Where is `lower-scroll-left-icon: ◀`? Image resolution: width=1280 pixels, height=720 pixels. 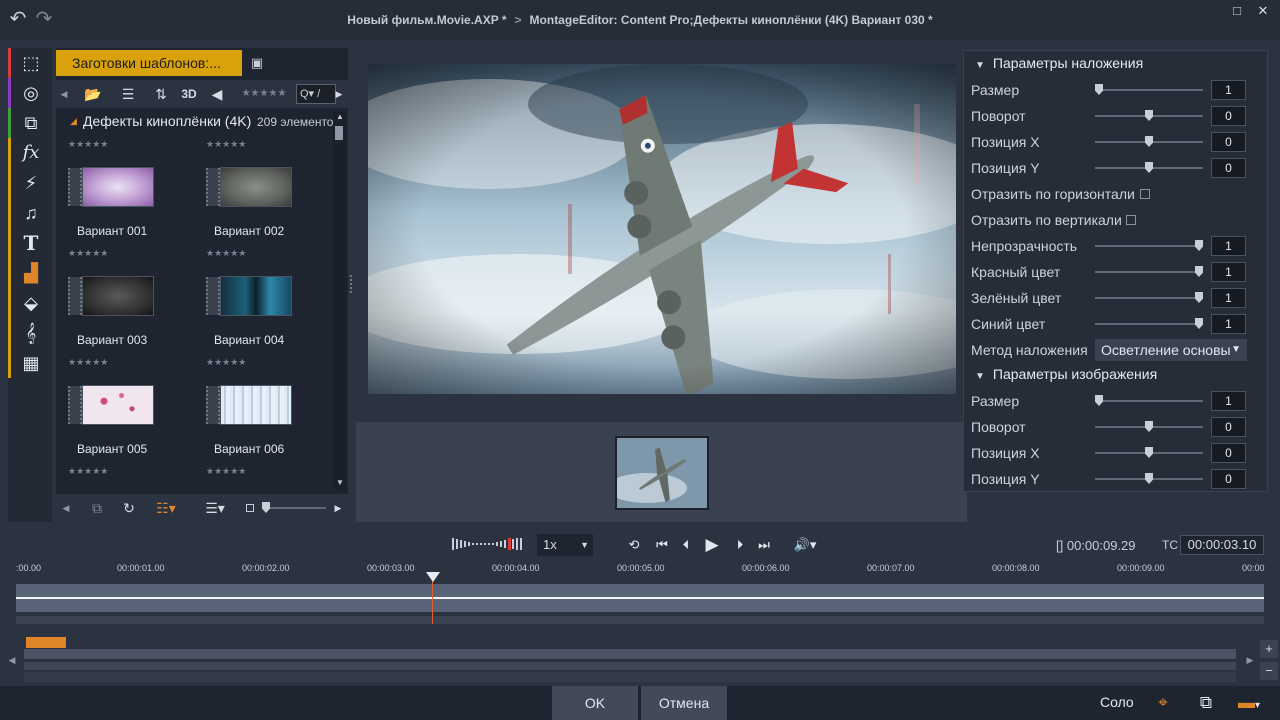 lower-scroll-left-icon: ◀ is located at coordinates (12, 660).